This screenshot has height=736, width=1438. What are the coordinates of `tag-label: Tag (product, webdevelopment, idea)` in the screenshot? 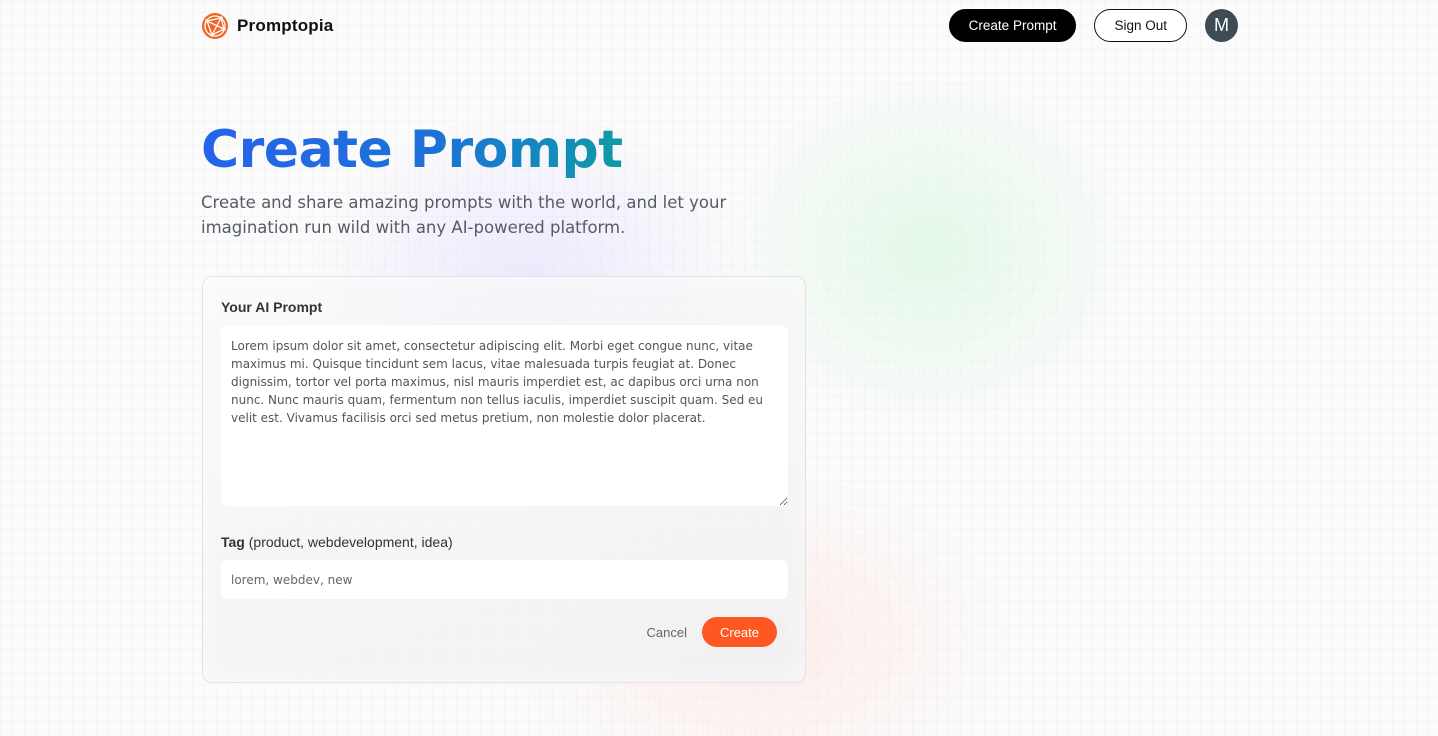 It's located at (337, 542).